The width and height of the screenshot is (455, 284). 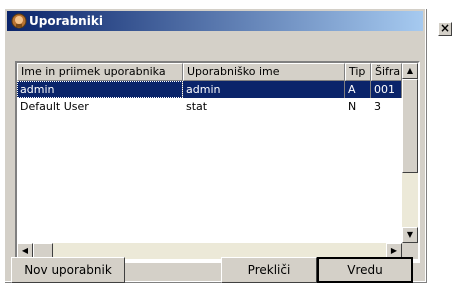 I want to click on cell-name: Default User, so click(x=54, y=106).